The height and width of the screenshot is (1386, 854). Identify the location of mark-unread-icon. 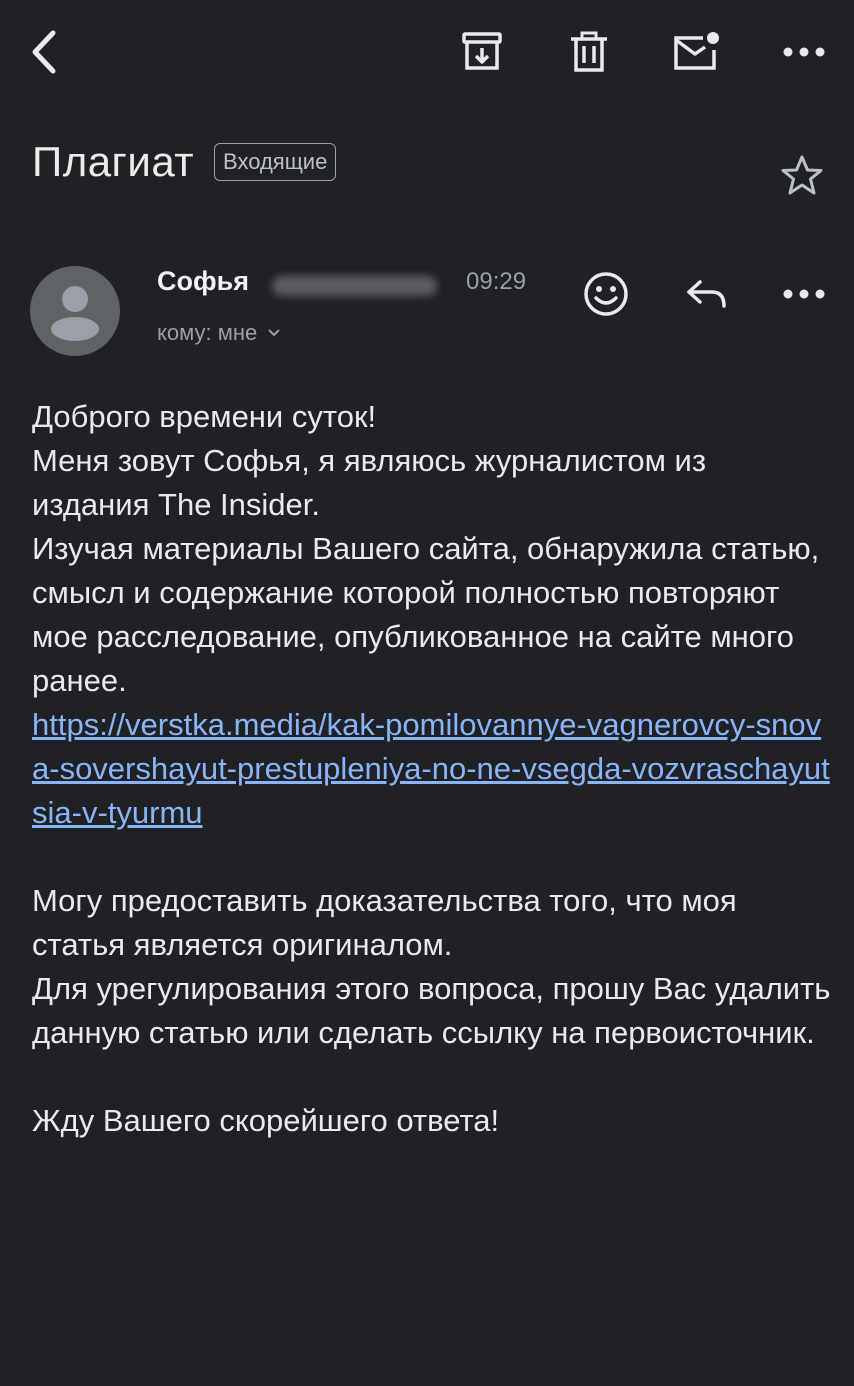
(696, 51).